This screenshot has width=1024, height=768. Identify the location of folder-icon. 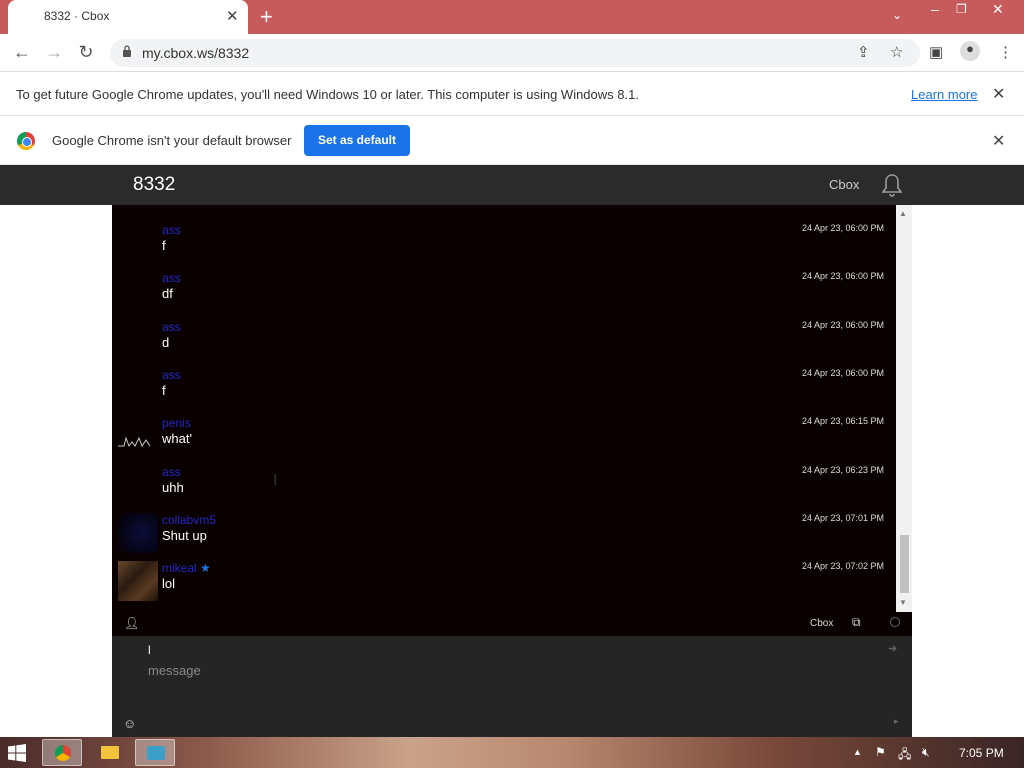
(110, 752).